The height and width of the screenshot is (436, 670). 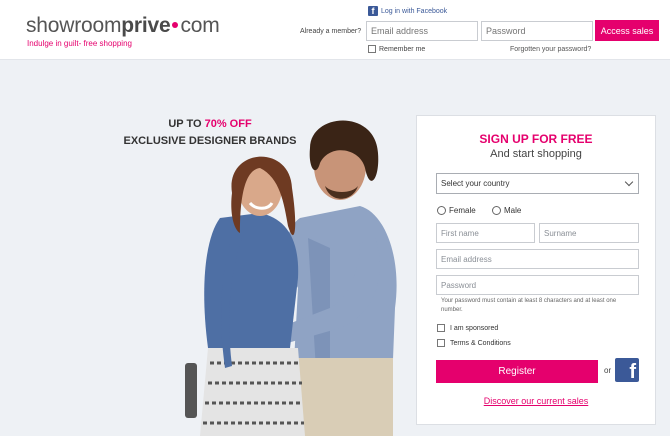 I want to click on facebook-login-label: Log in with Facebook, so click(x=414, y=11).